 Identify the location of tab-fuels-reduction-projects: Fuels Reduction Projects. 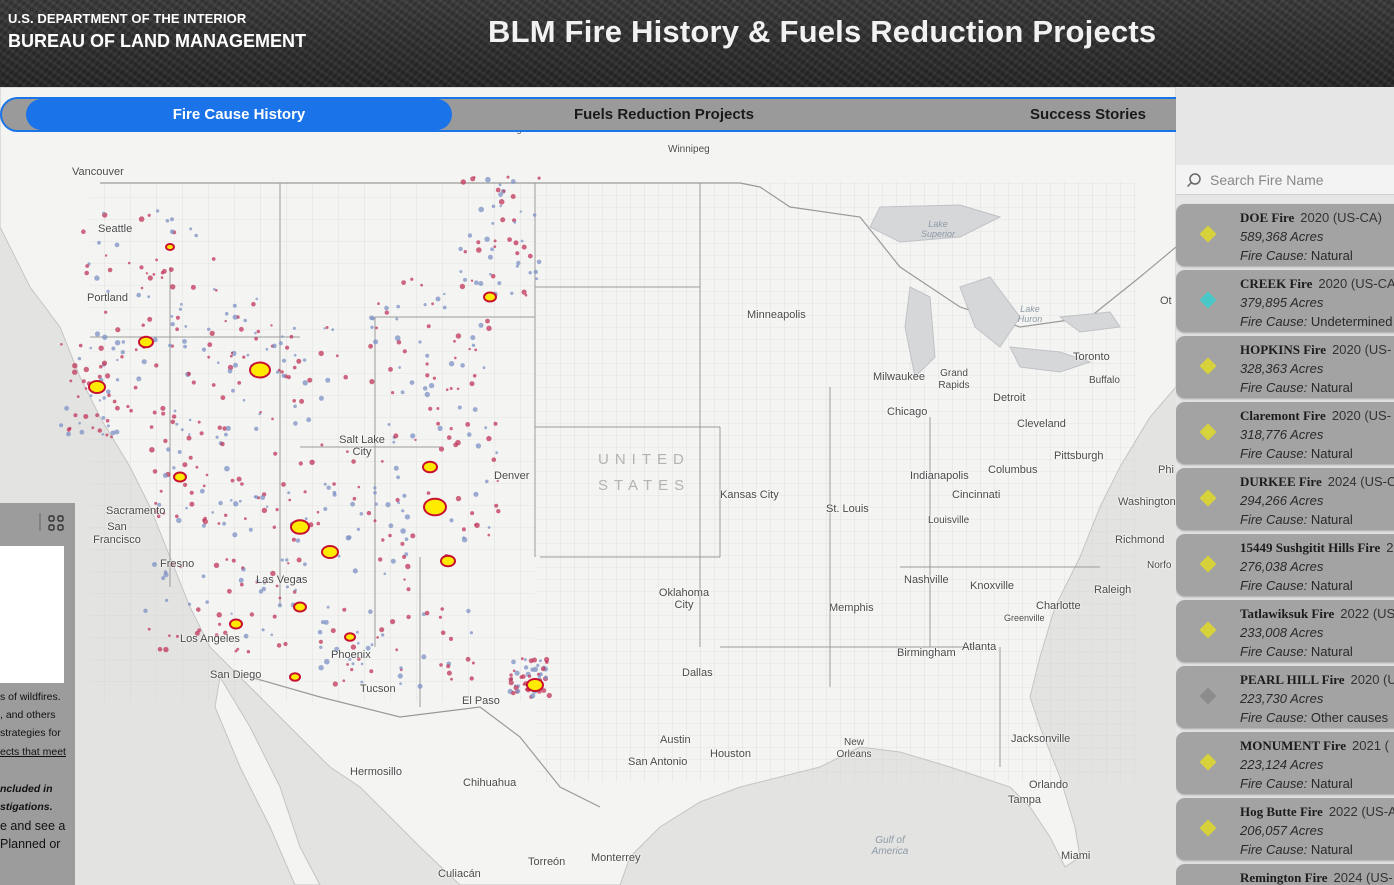
(664, 114).